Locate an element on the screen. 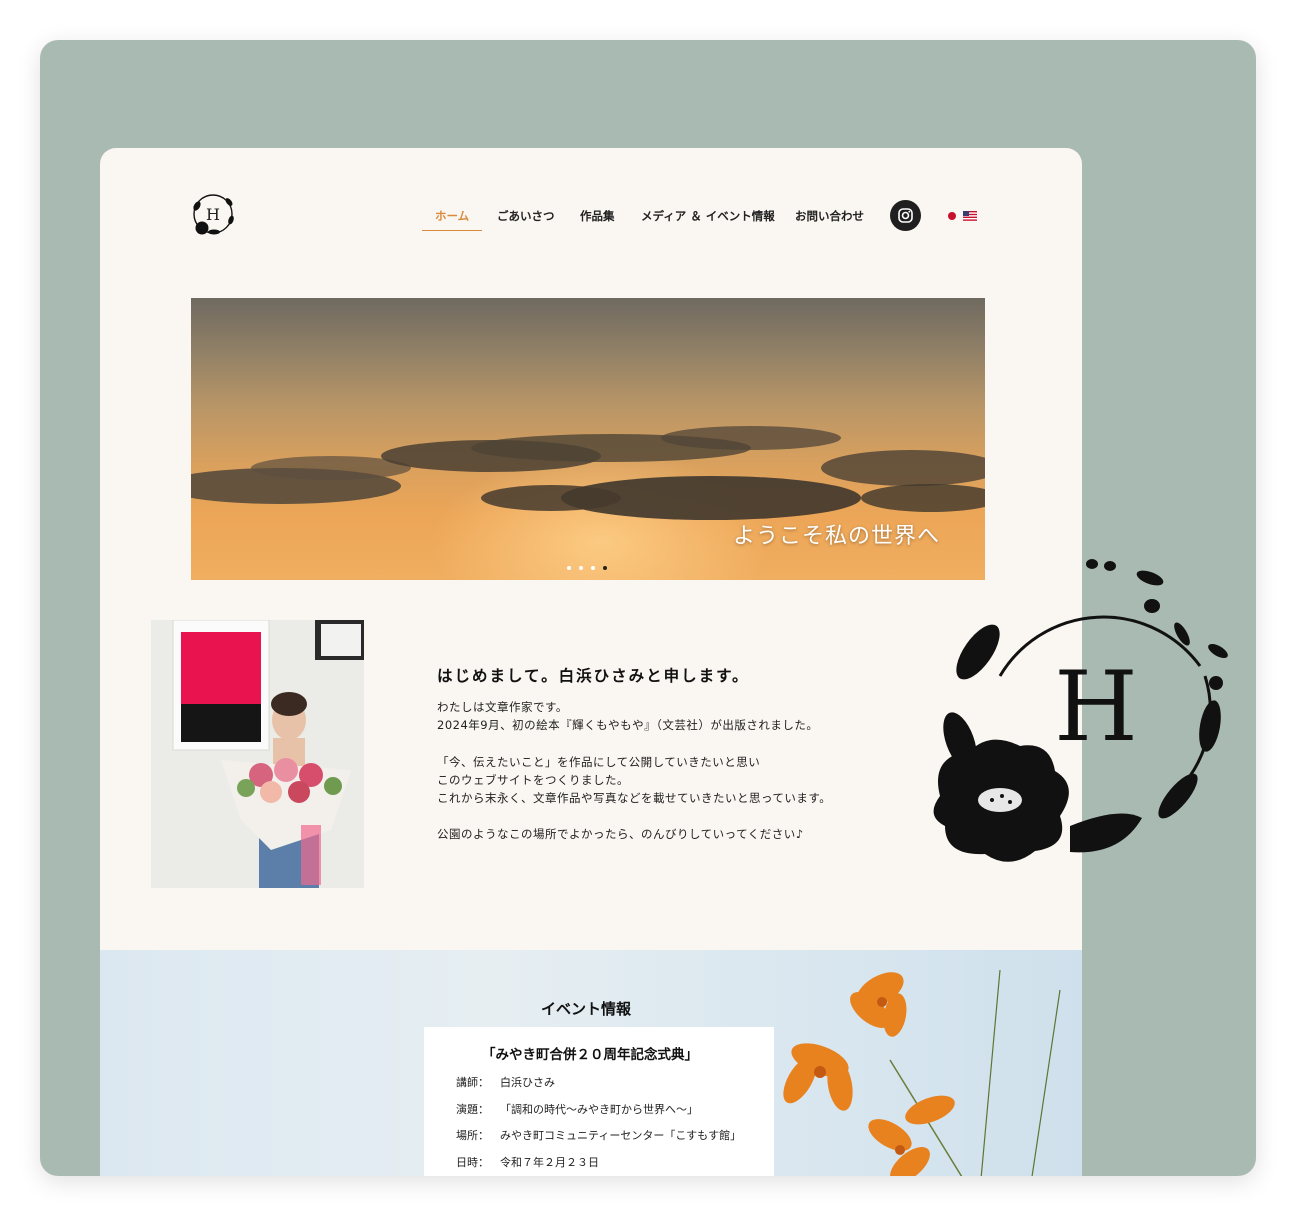  japan-flag-icon is located at coordinates (952, 216).